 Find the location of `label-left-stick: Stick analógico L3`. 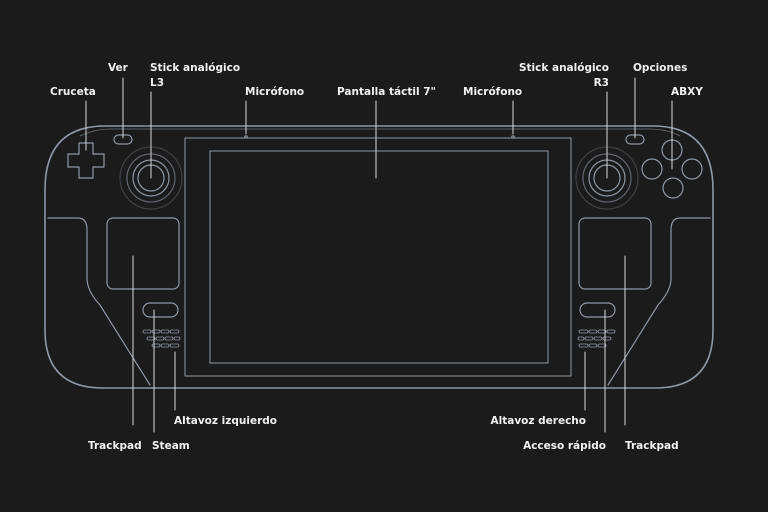

label-left-stick: Stick analógico L3 is located at coordinates (195, 76).